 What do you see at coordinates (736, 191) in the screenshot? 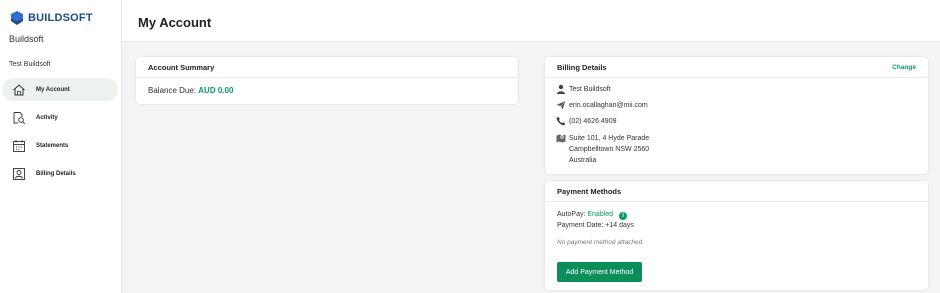
I see `card-header: Payment Methods` at bounding box center [736, 191].